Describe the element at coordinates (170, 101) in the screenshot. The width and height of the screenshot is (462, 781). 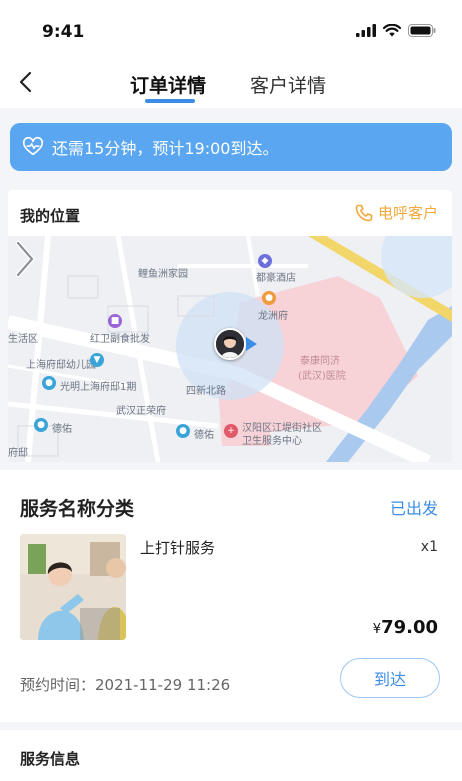
I see `active-tab-indicator` at that location.